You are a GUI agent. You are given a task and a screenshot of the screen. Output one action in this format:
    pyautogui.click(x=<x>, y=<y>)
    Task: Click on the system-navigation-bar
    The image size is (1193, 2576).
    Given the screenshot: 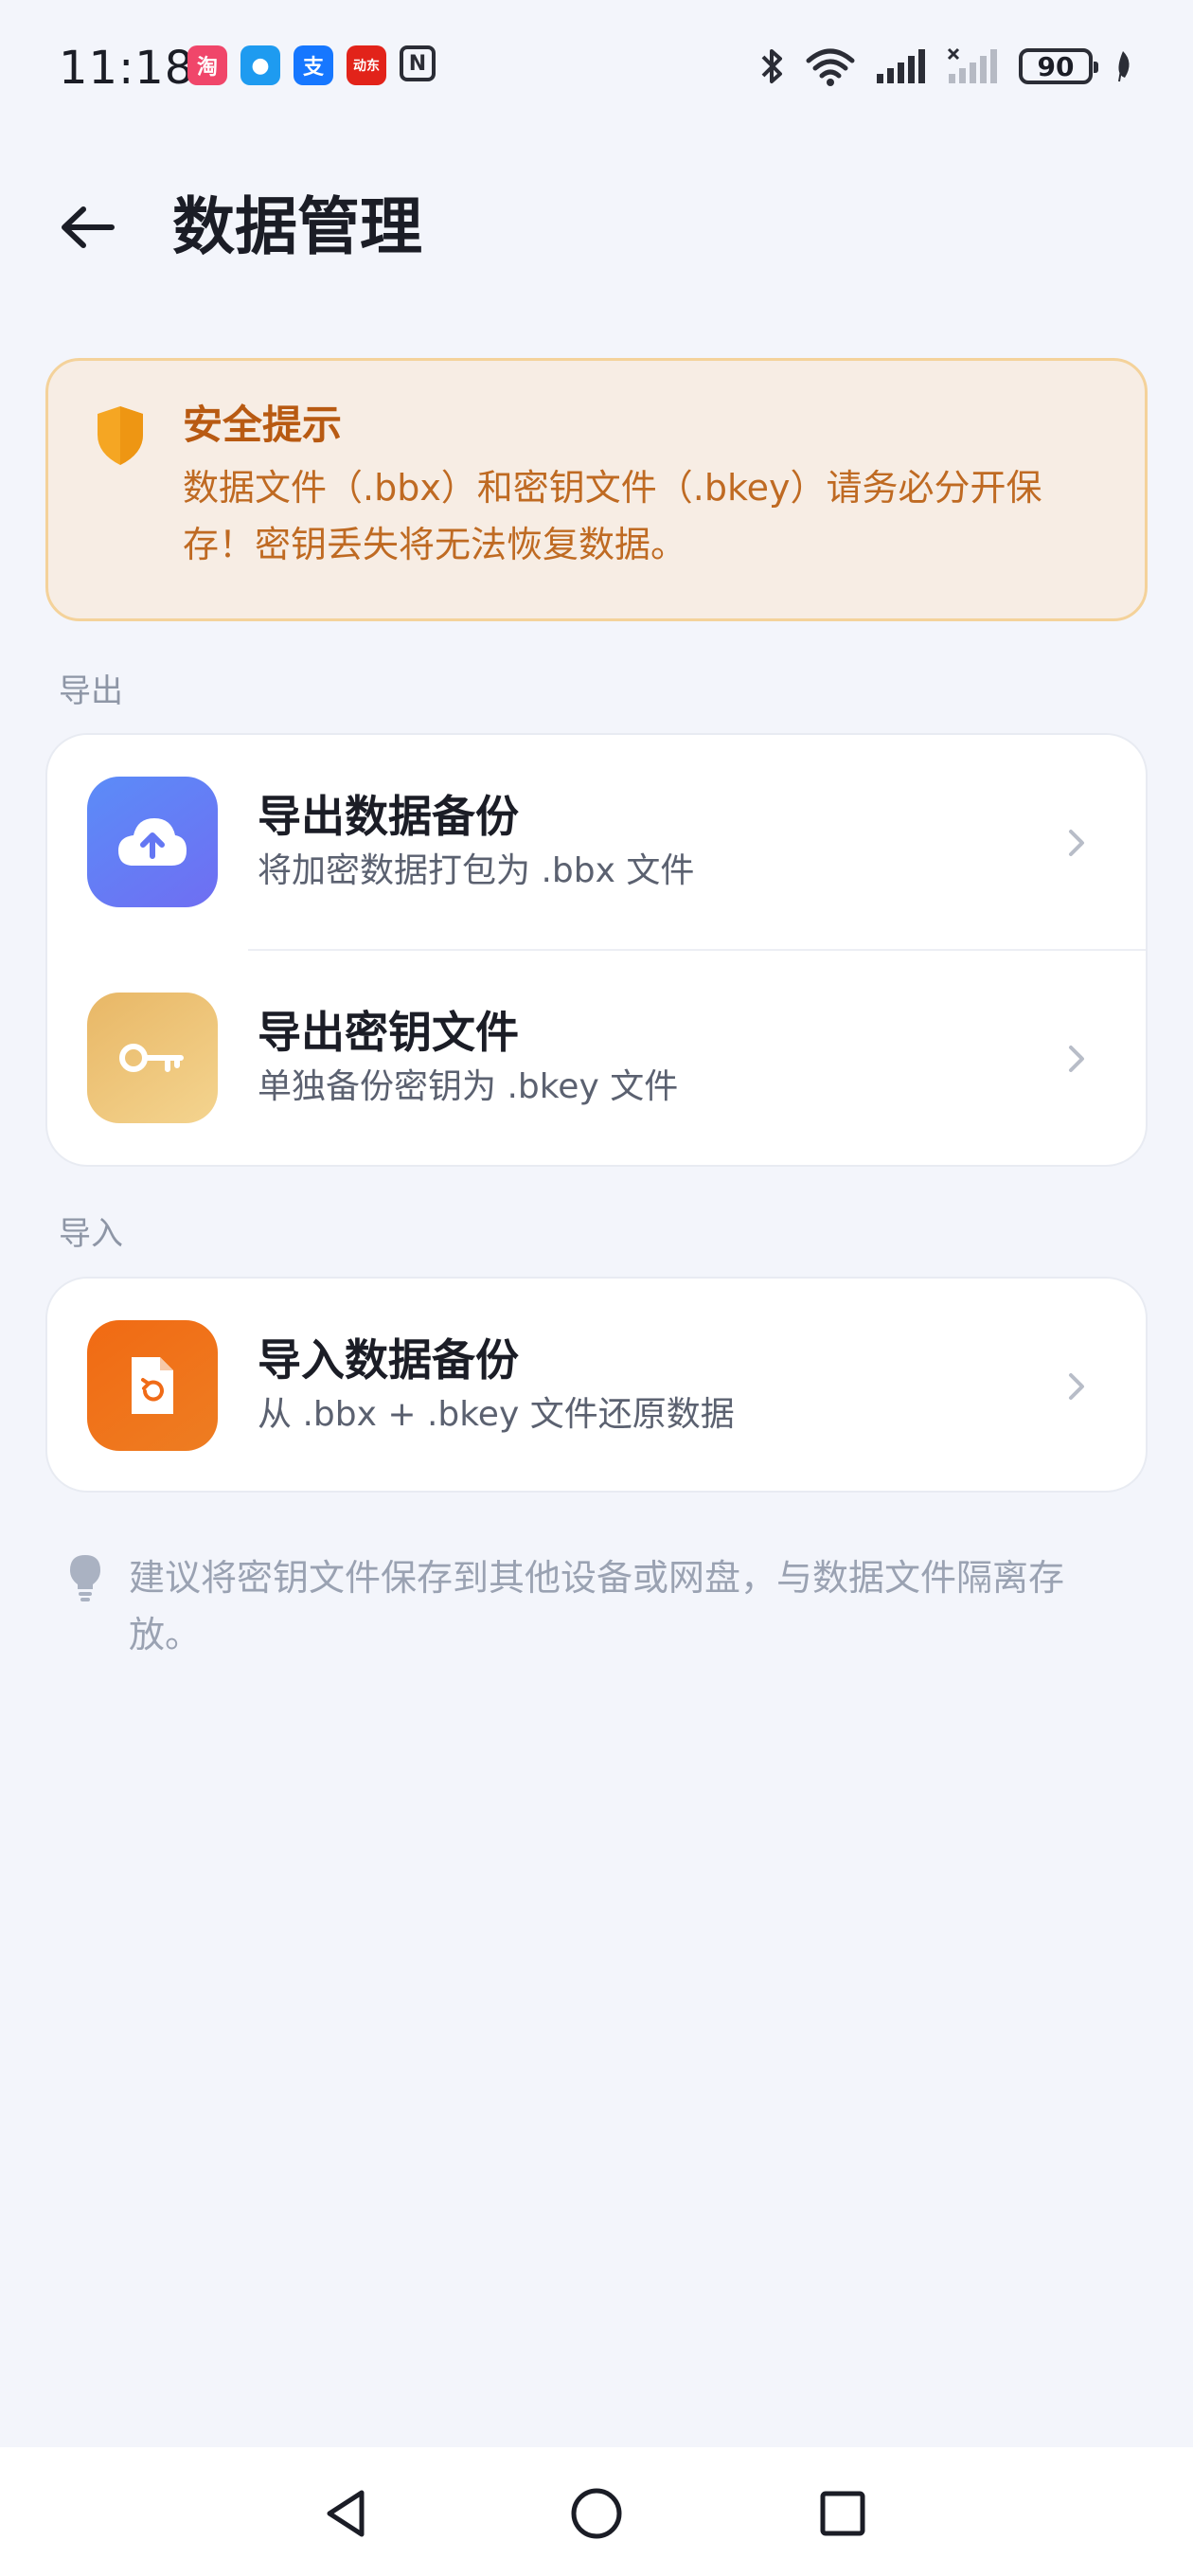 What is the action you would take?
    pyautogui.click(x=596, y=2511)
    